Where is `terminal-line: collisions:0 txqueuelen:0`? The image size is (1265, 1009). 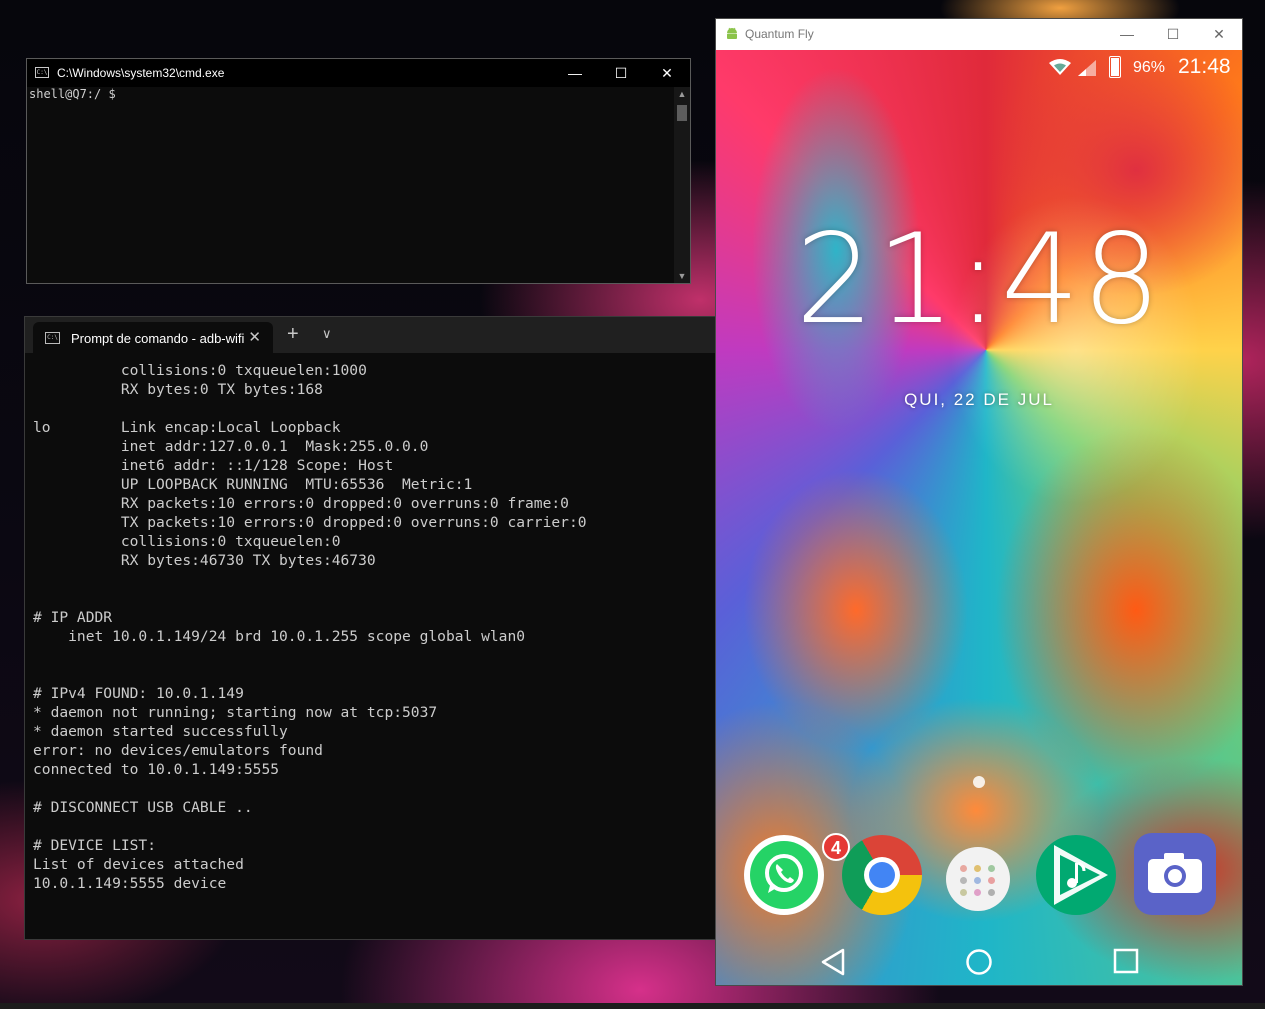
terminal-line: collisions:0 txqueuelen:0 is located at coordinates (187, 541).